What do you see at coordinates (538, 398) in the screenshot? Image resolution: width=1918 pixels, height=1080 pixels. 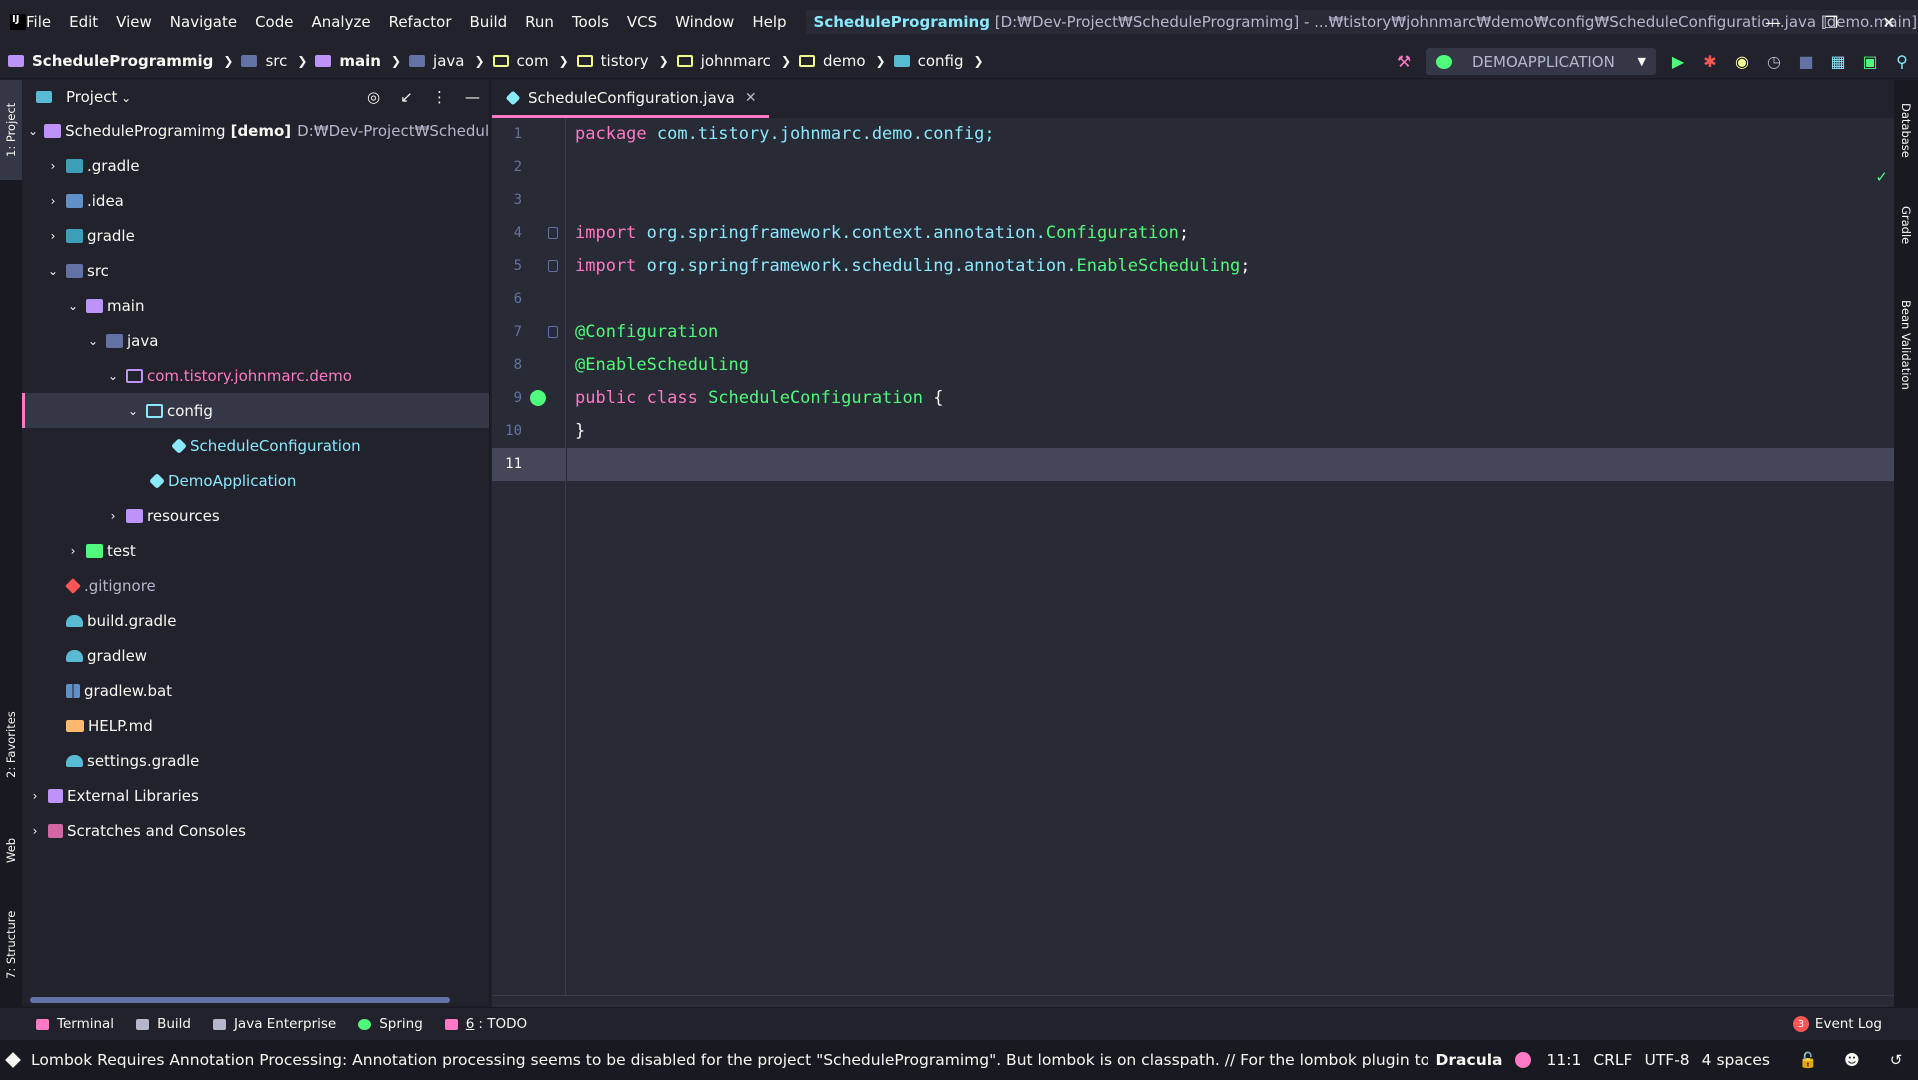 I see `spring-bean-gutter-icon` at bounding box center [538, 398].